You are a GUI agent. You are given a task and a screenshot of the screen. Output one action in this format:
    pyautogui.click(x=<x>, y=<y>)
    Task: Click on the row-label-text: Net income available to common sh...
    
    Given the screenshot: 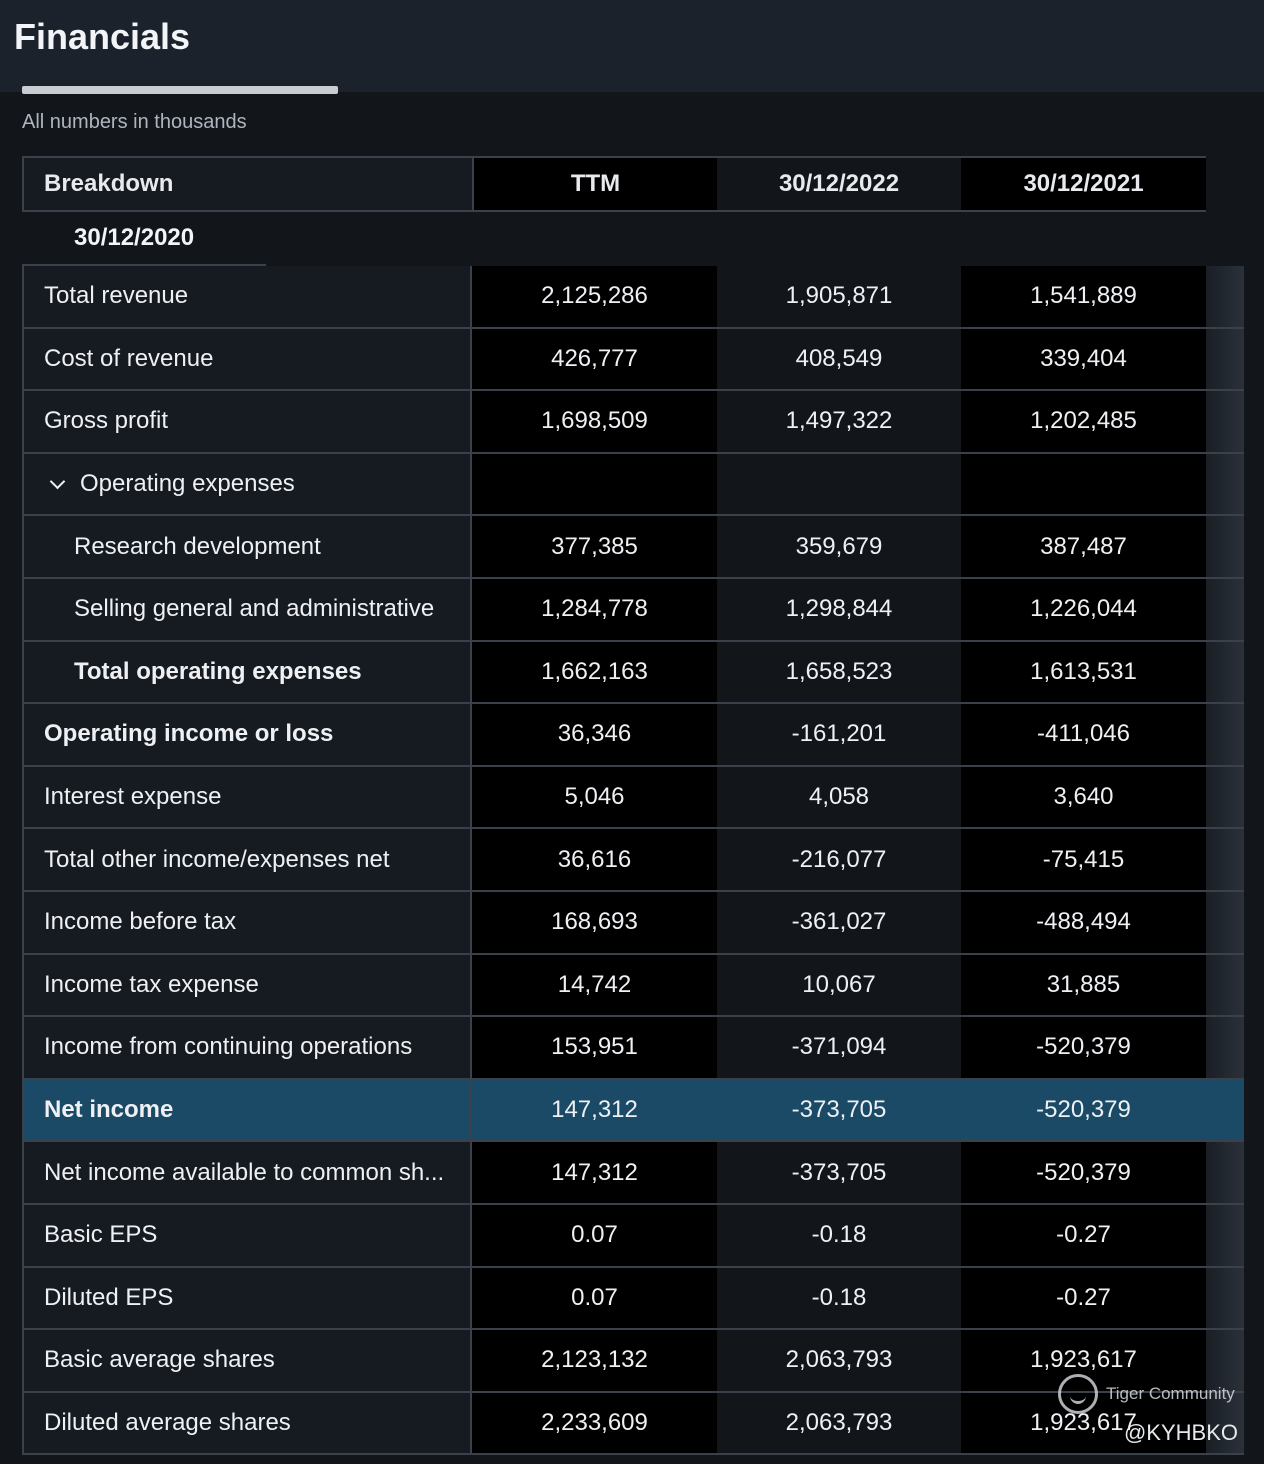 What is the action you would take?
    pyautogui.click(x=244, y=1172)
    